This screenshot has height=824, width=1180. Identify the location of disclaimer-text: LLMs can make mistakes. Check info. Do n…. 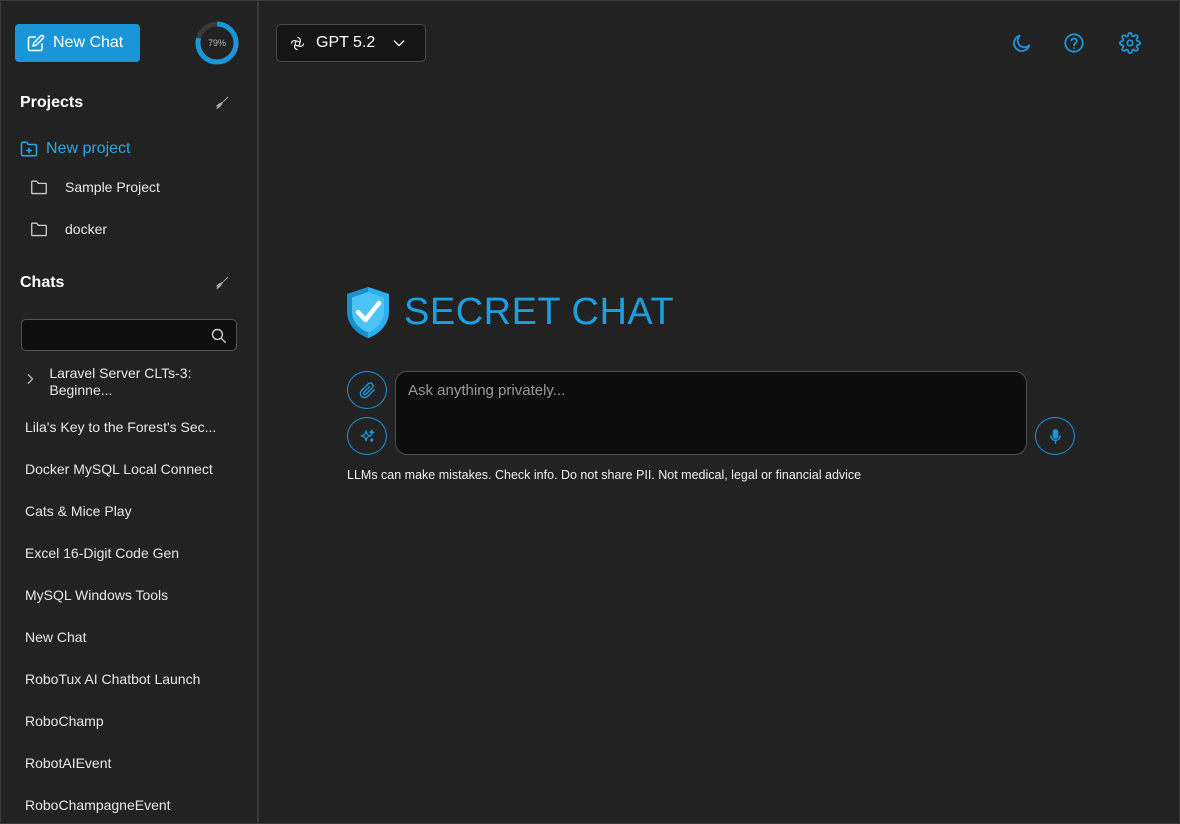
(604, 475).